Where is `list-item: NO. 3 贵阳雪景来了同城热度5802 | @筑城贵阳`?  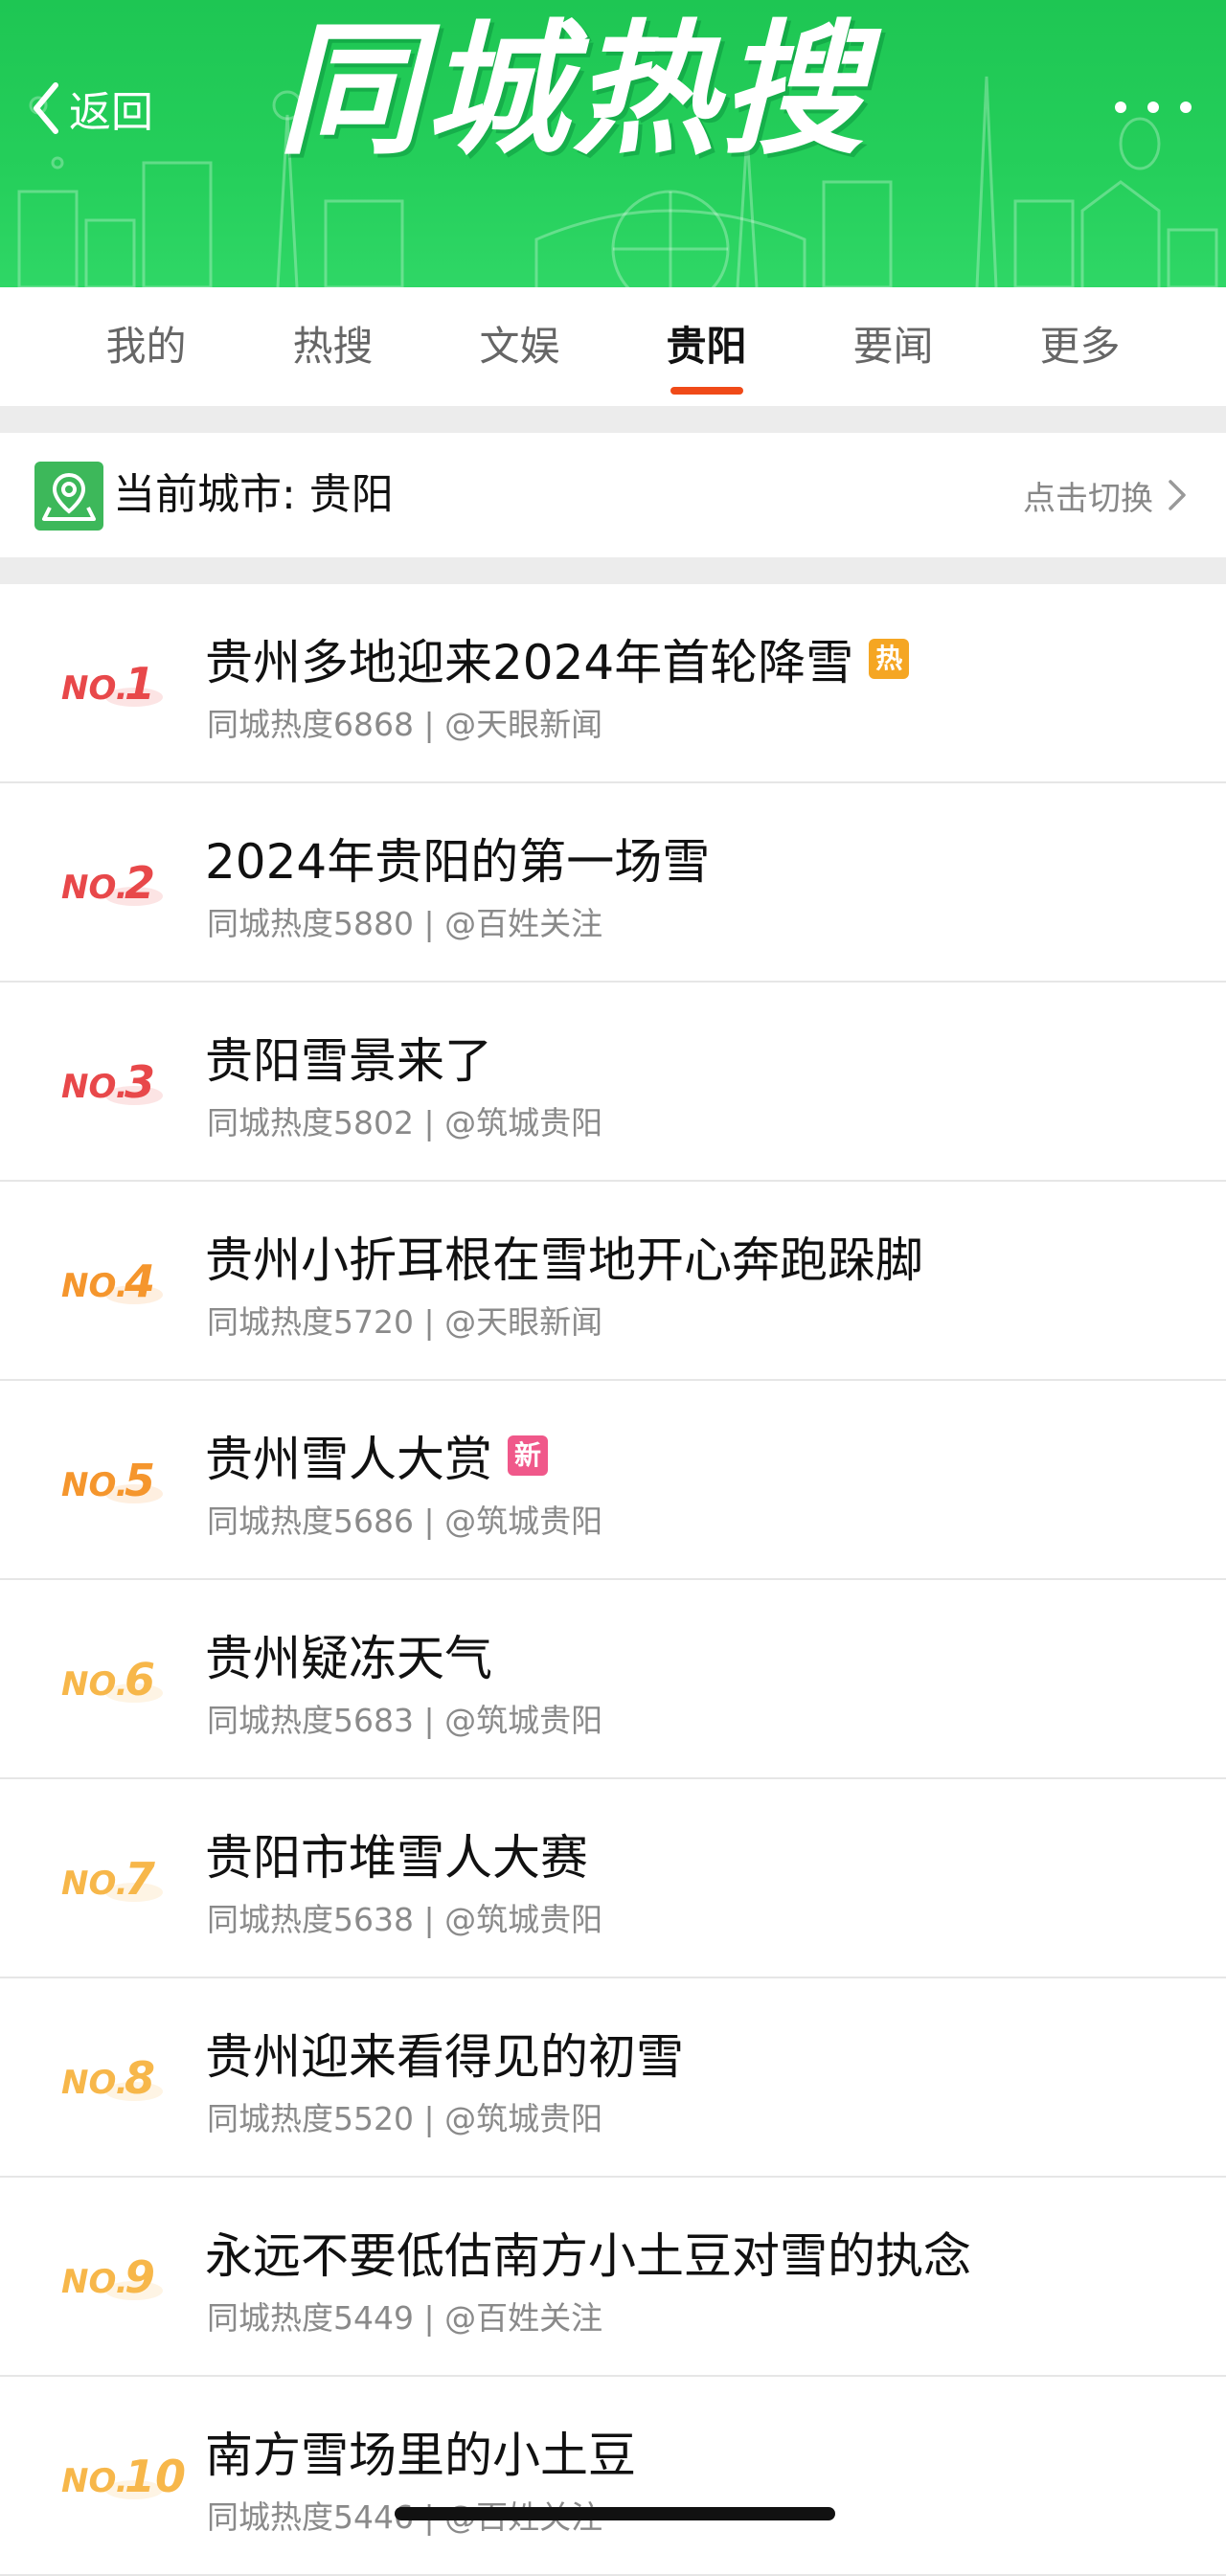
list-item: NO. 3 贵阳雪景来了同城热度5802 | @筑城贵阳 is located at coordinates (613, 1082).